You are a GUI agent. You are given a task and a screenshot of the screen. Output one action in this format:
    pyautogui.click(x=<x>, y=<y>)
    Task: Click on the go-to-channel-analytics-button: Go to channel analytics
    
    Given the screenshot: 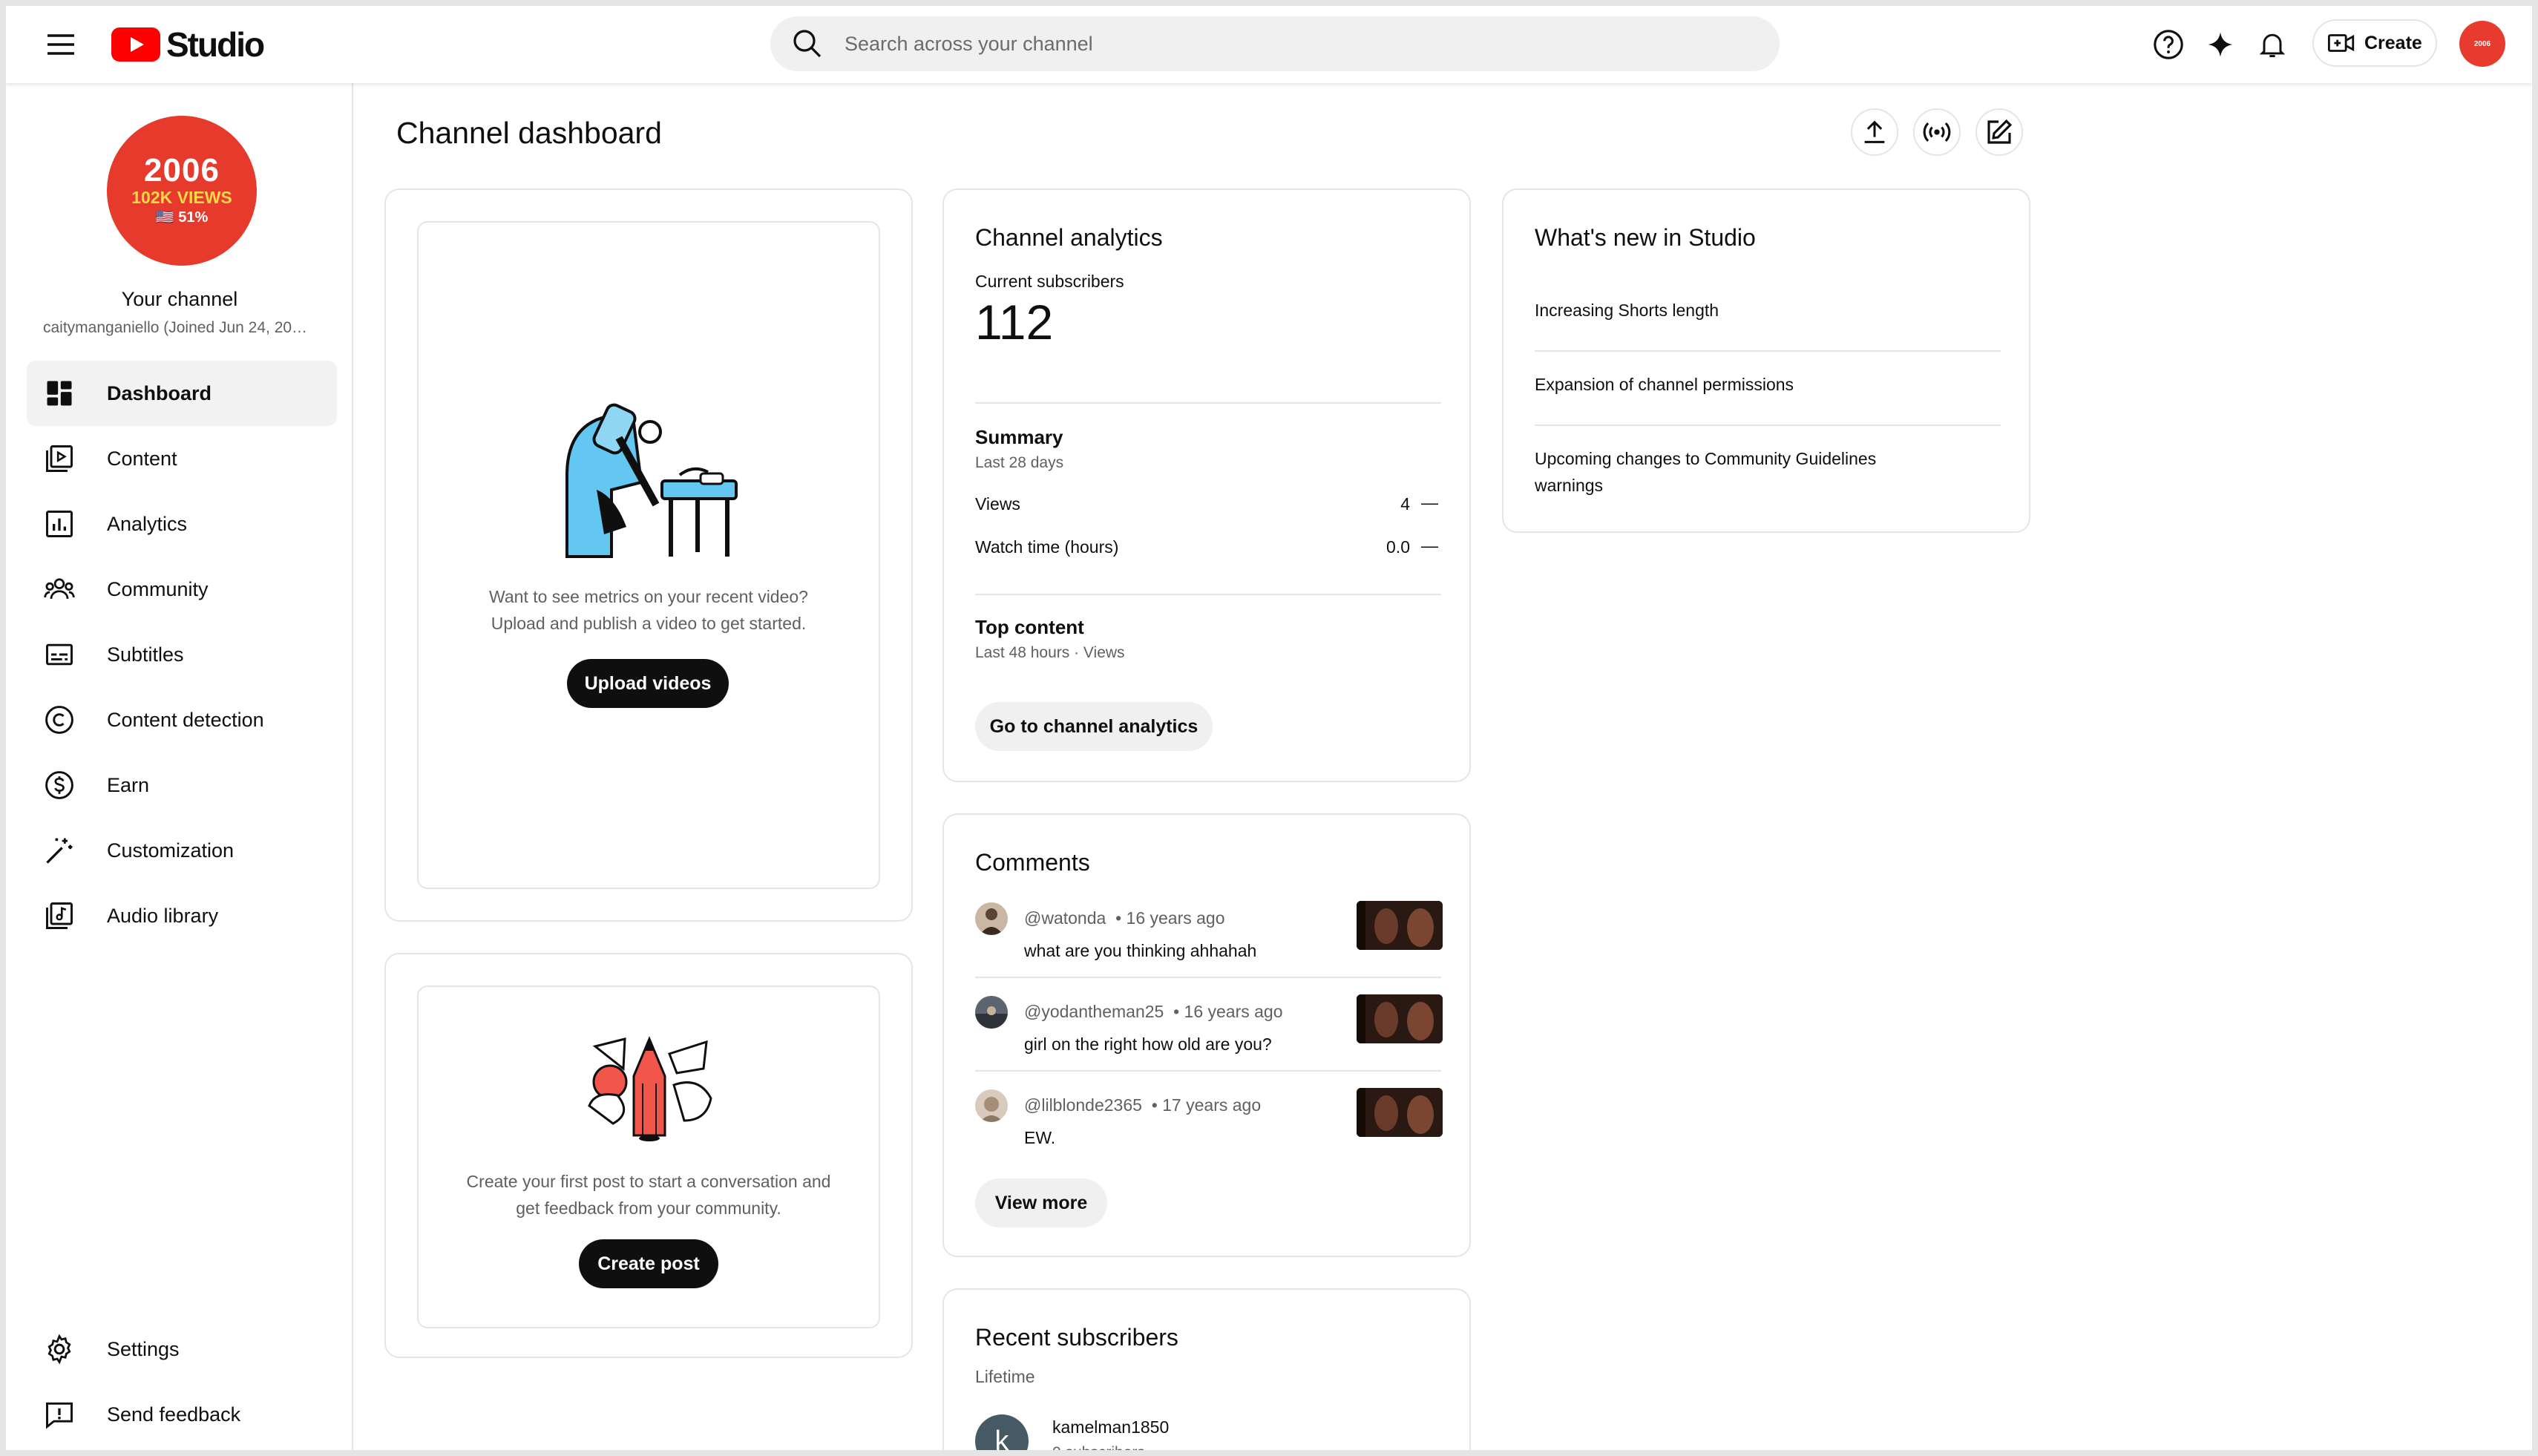 What is the action you would take?
    pyautogui.click(x=1094, y=727)
    